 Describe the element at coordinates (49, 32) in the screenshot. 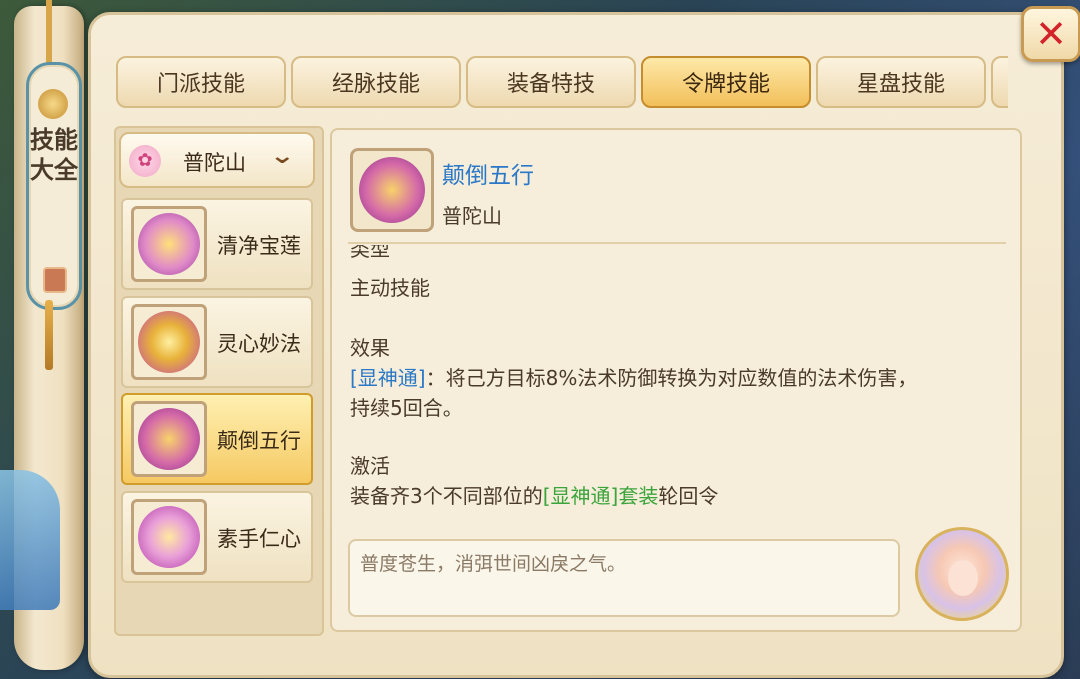

I see `tassel-cord` at that location.